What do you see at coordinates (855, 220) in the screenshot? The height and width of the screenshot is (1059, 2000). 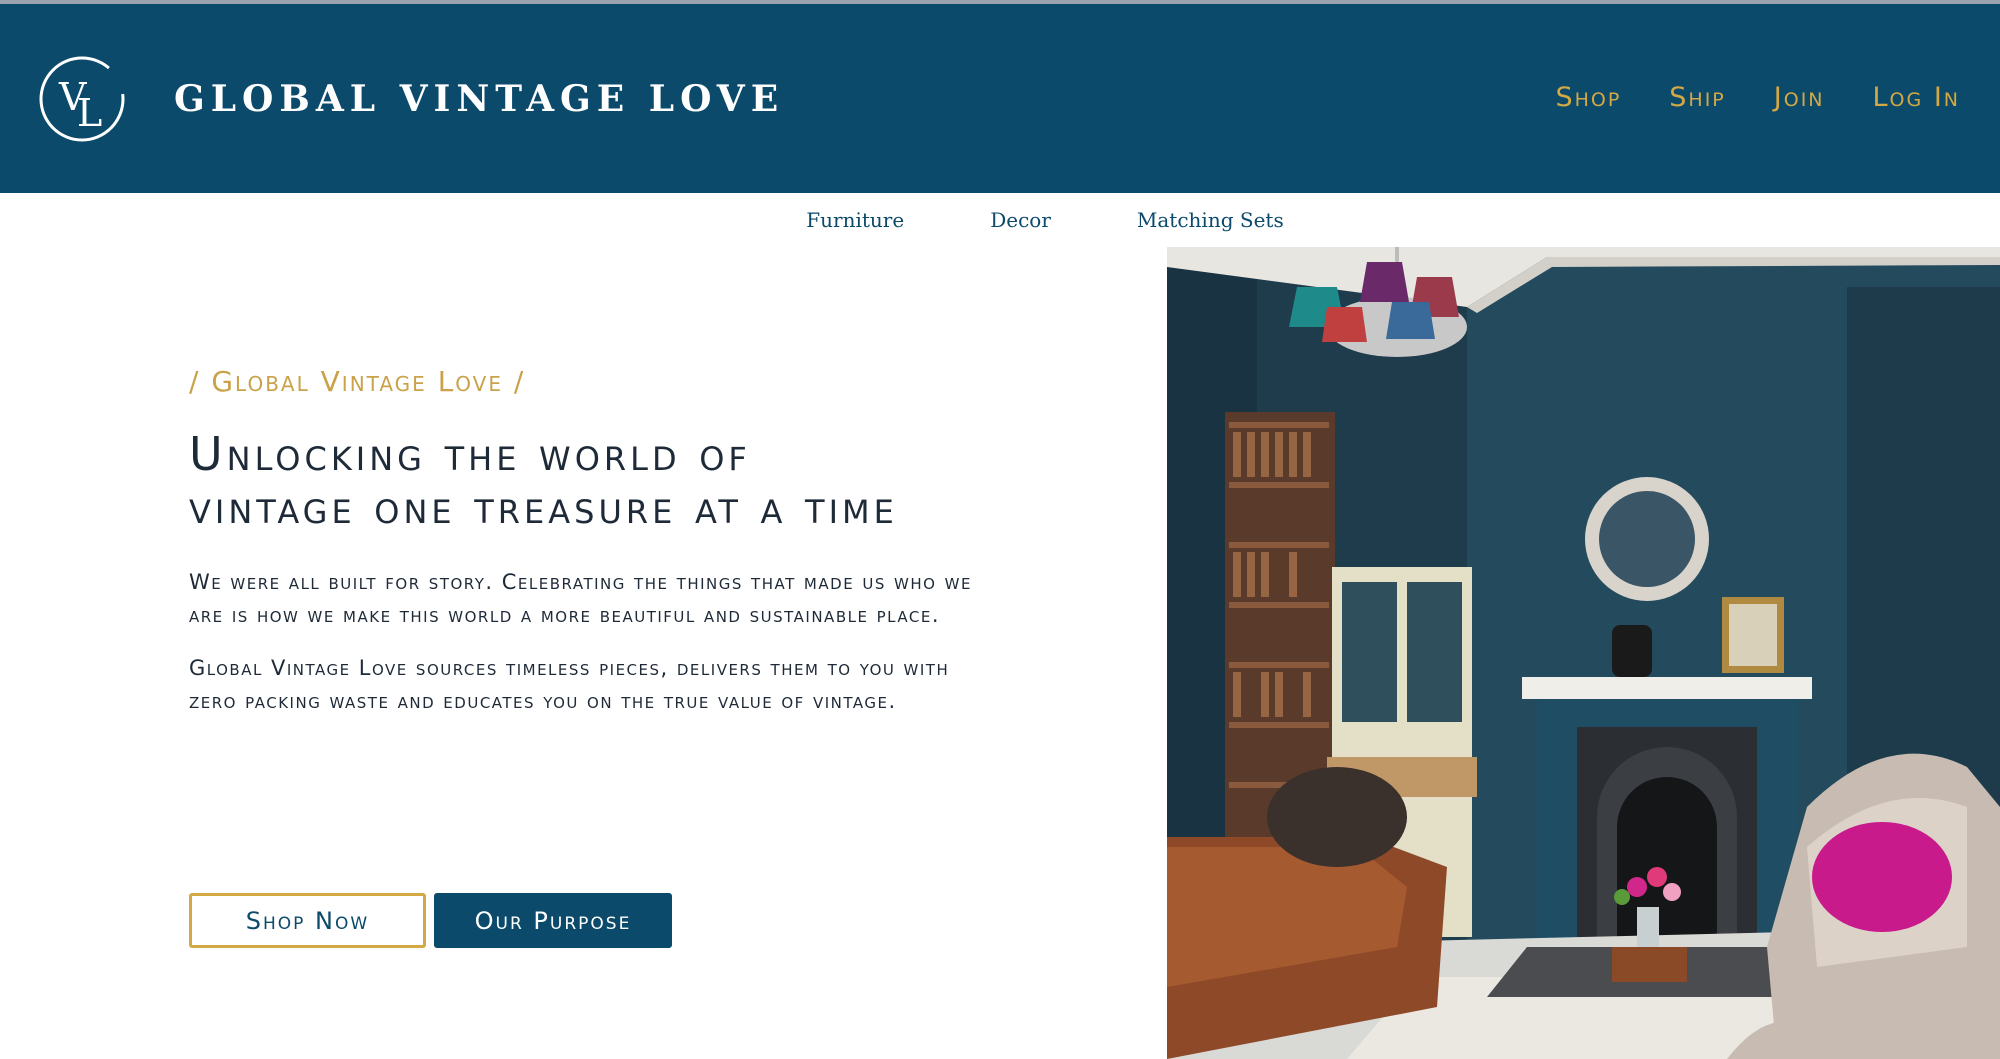 I see `category-furniture: Furniture` at bounding box center [855, 220].